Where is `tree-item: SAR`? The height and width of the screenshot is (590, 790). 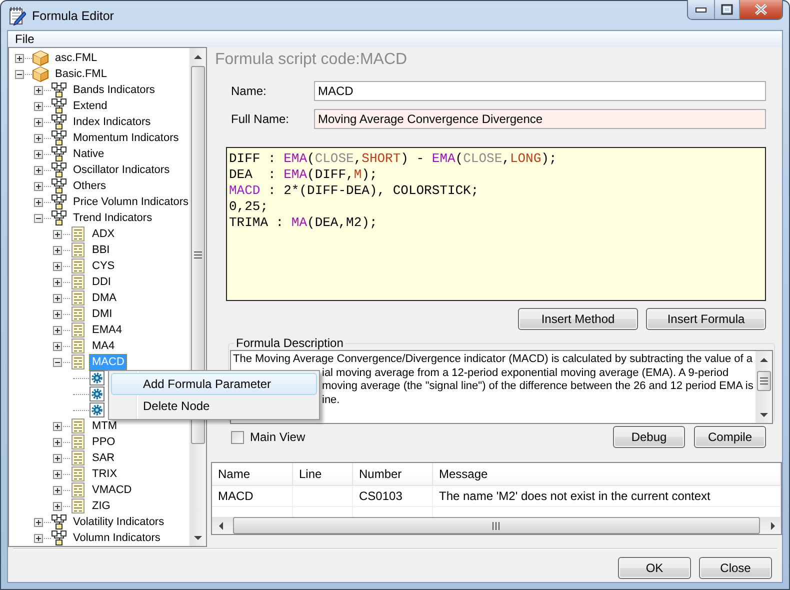 tree-item: SAR is located at coordinates (103, 458).